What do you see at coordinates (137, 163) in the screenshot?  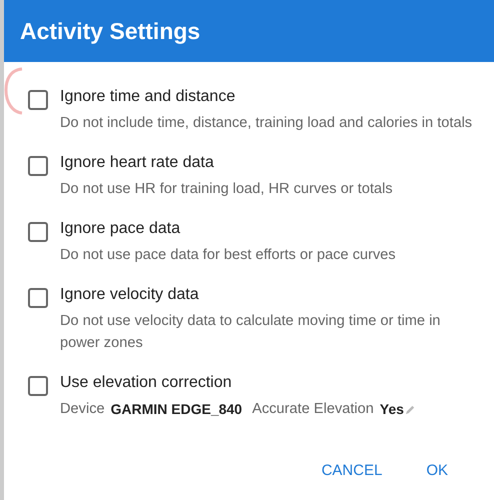 I see `option-label: Ignore heart rate data` at bounding box center [137, 163].